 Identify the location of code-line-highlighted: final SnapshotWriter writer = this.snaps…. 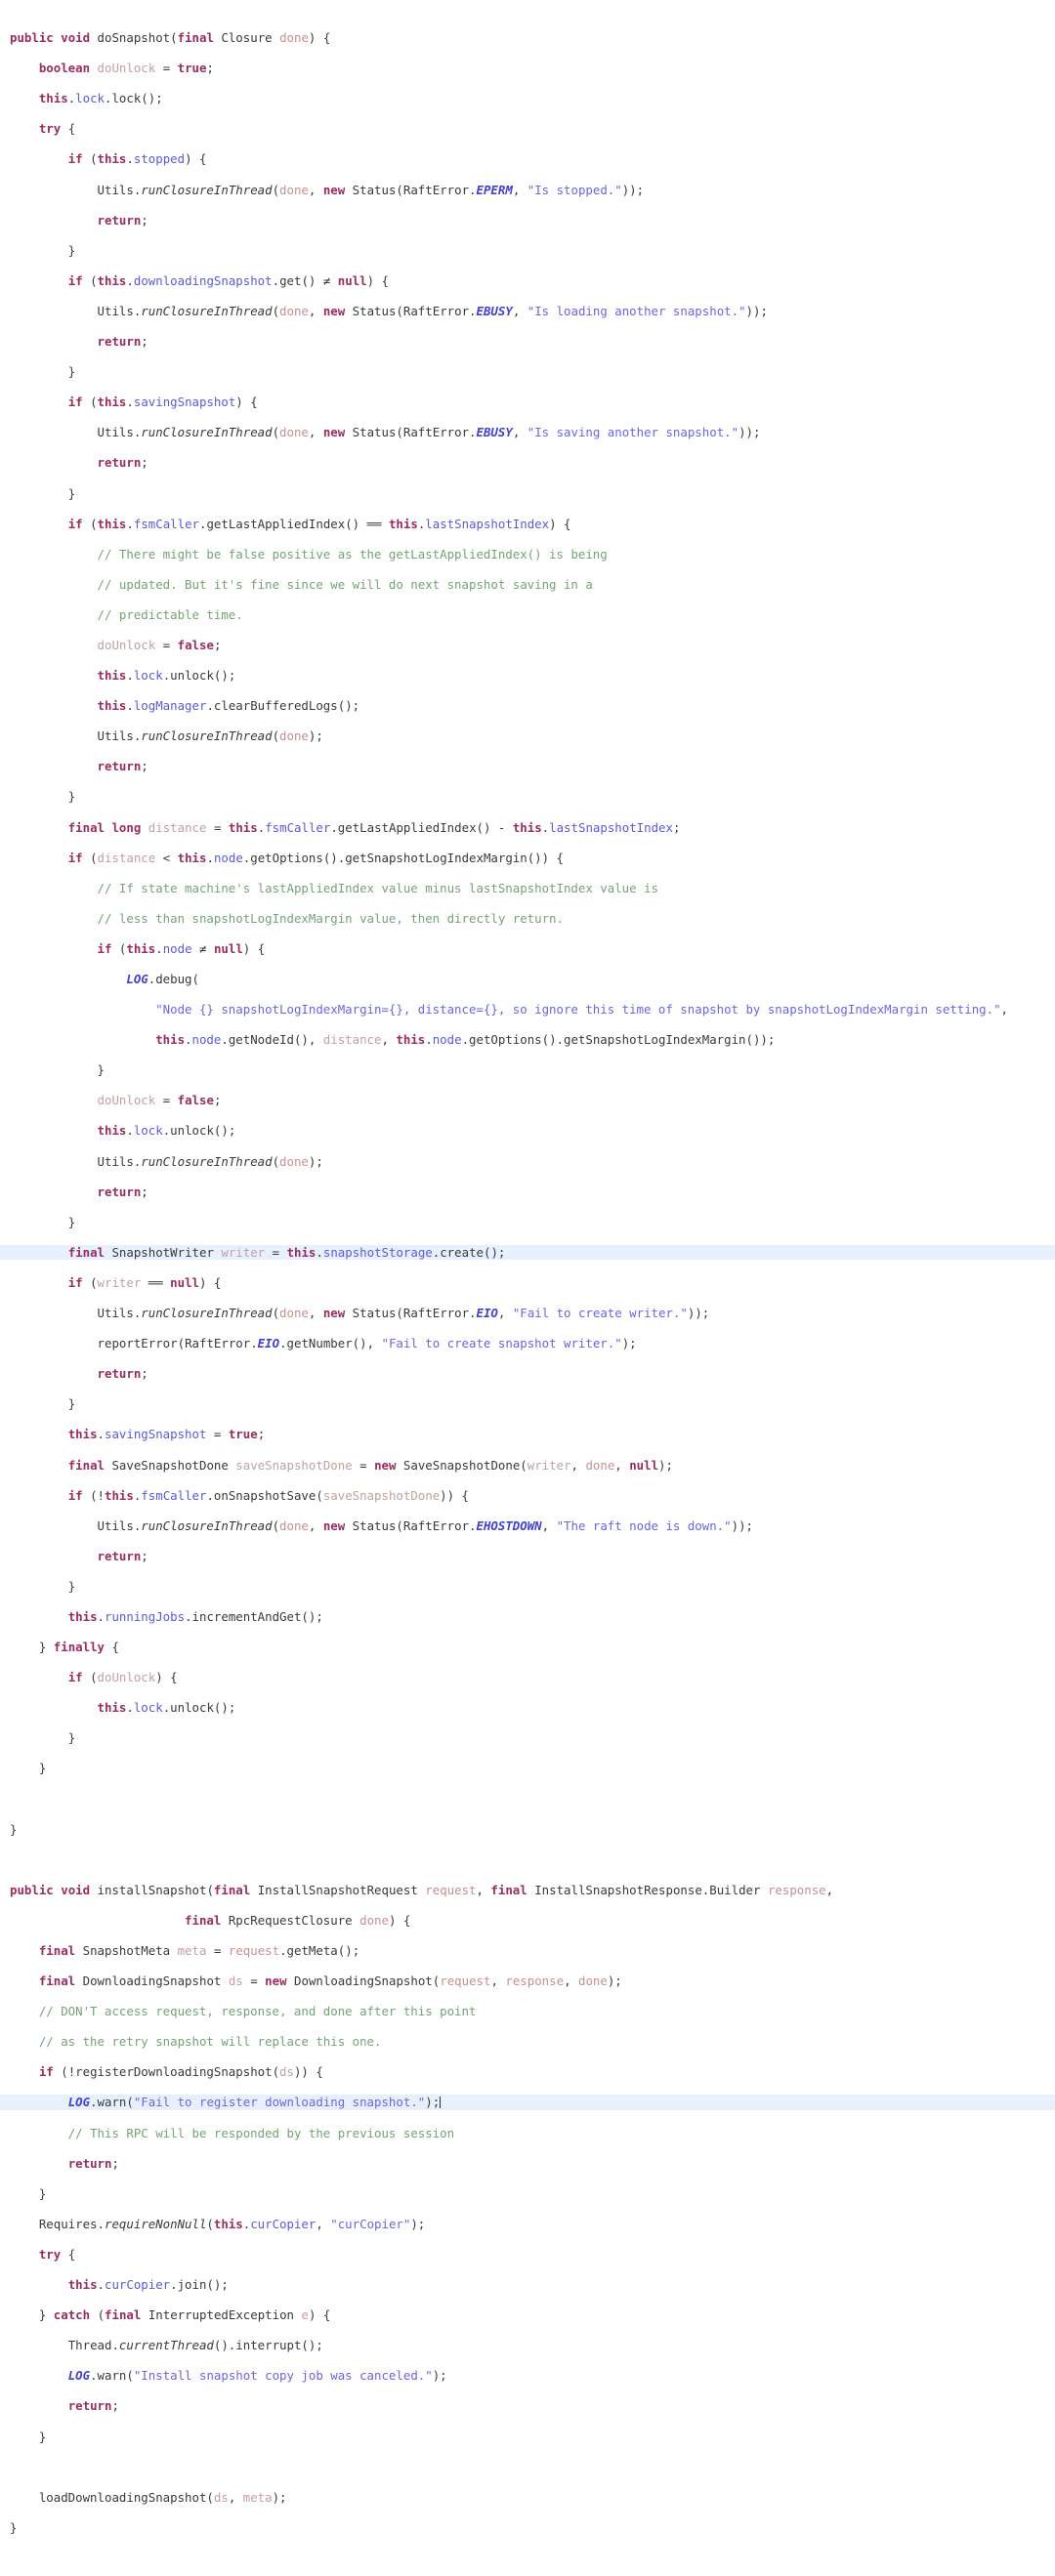
(527, 1252).